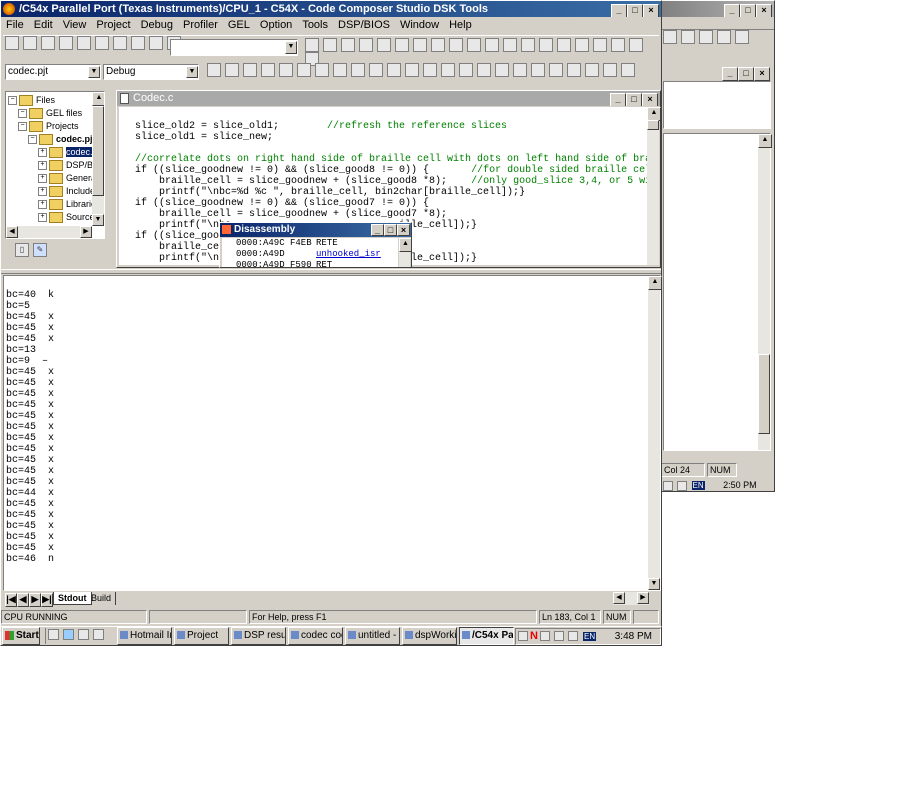 This screenshot has width=900, height=800. Describe the element at coordinates (460, 25) in the screenshot. I see `menu-help: Help` at that location.